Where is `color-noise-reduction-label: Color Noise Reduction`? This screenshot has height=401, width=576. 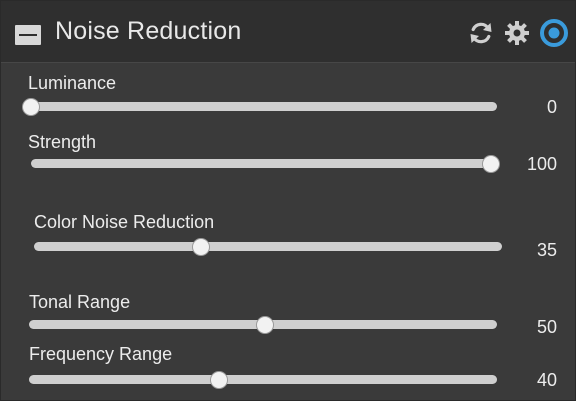 color-noise-reduction-label: Color Noise Reduction is located at coordinates (124, 222).